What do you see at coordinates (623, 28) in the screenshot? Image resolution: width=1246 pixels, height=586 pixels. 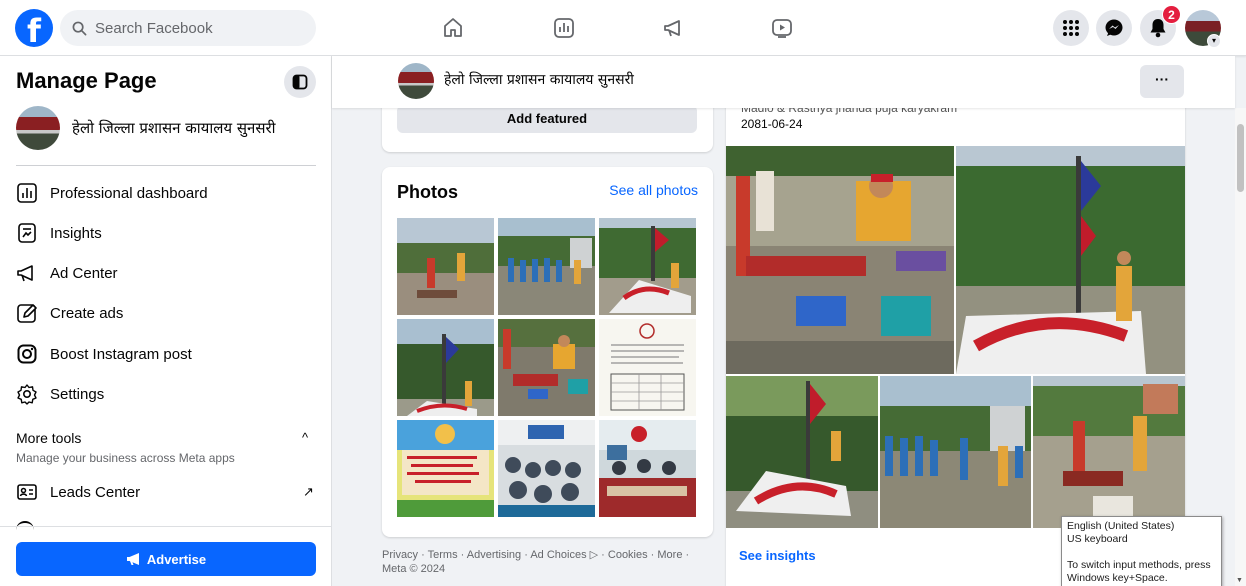 I see `top-navigation-bar: f 2 ▾` at bounding box center [623, 28].